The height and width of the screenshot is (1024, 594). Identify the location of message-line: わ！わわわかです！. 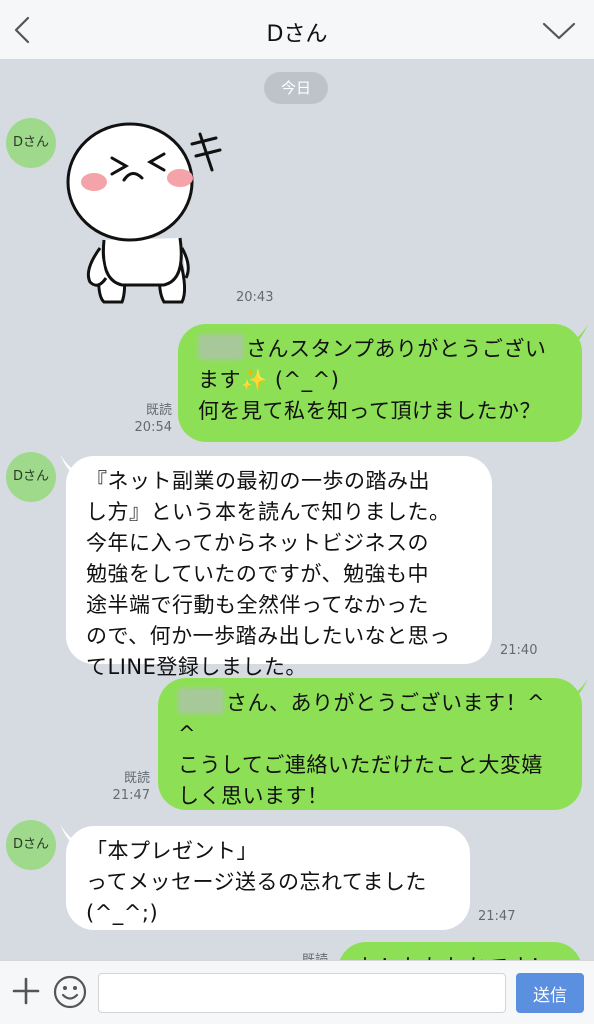
(460, 956).